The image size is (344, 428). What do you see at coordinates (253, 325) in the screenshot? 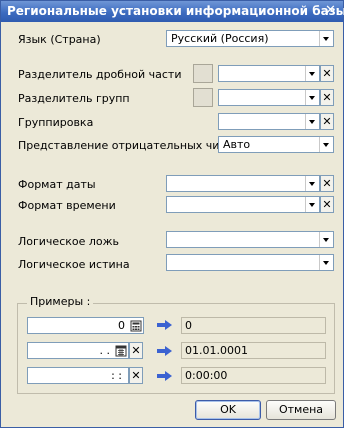
I see `number-example-result: 0` at bounding box center [253, 325].